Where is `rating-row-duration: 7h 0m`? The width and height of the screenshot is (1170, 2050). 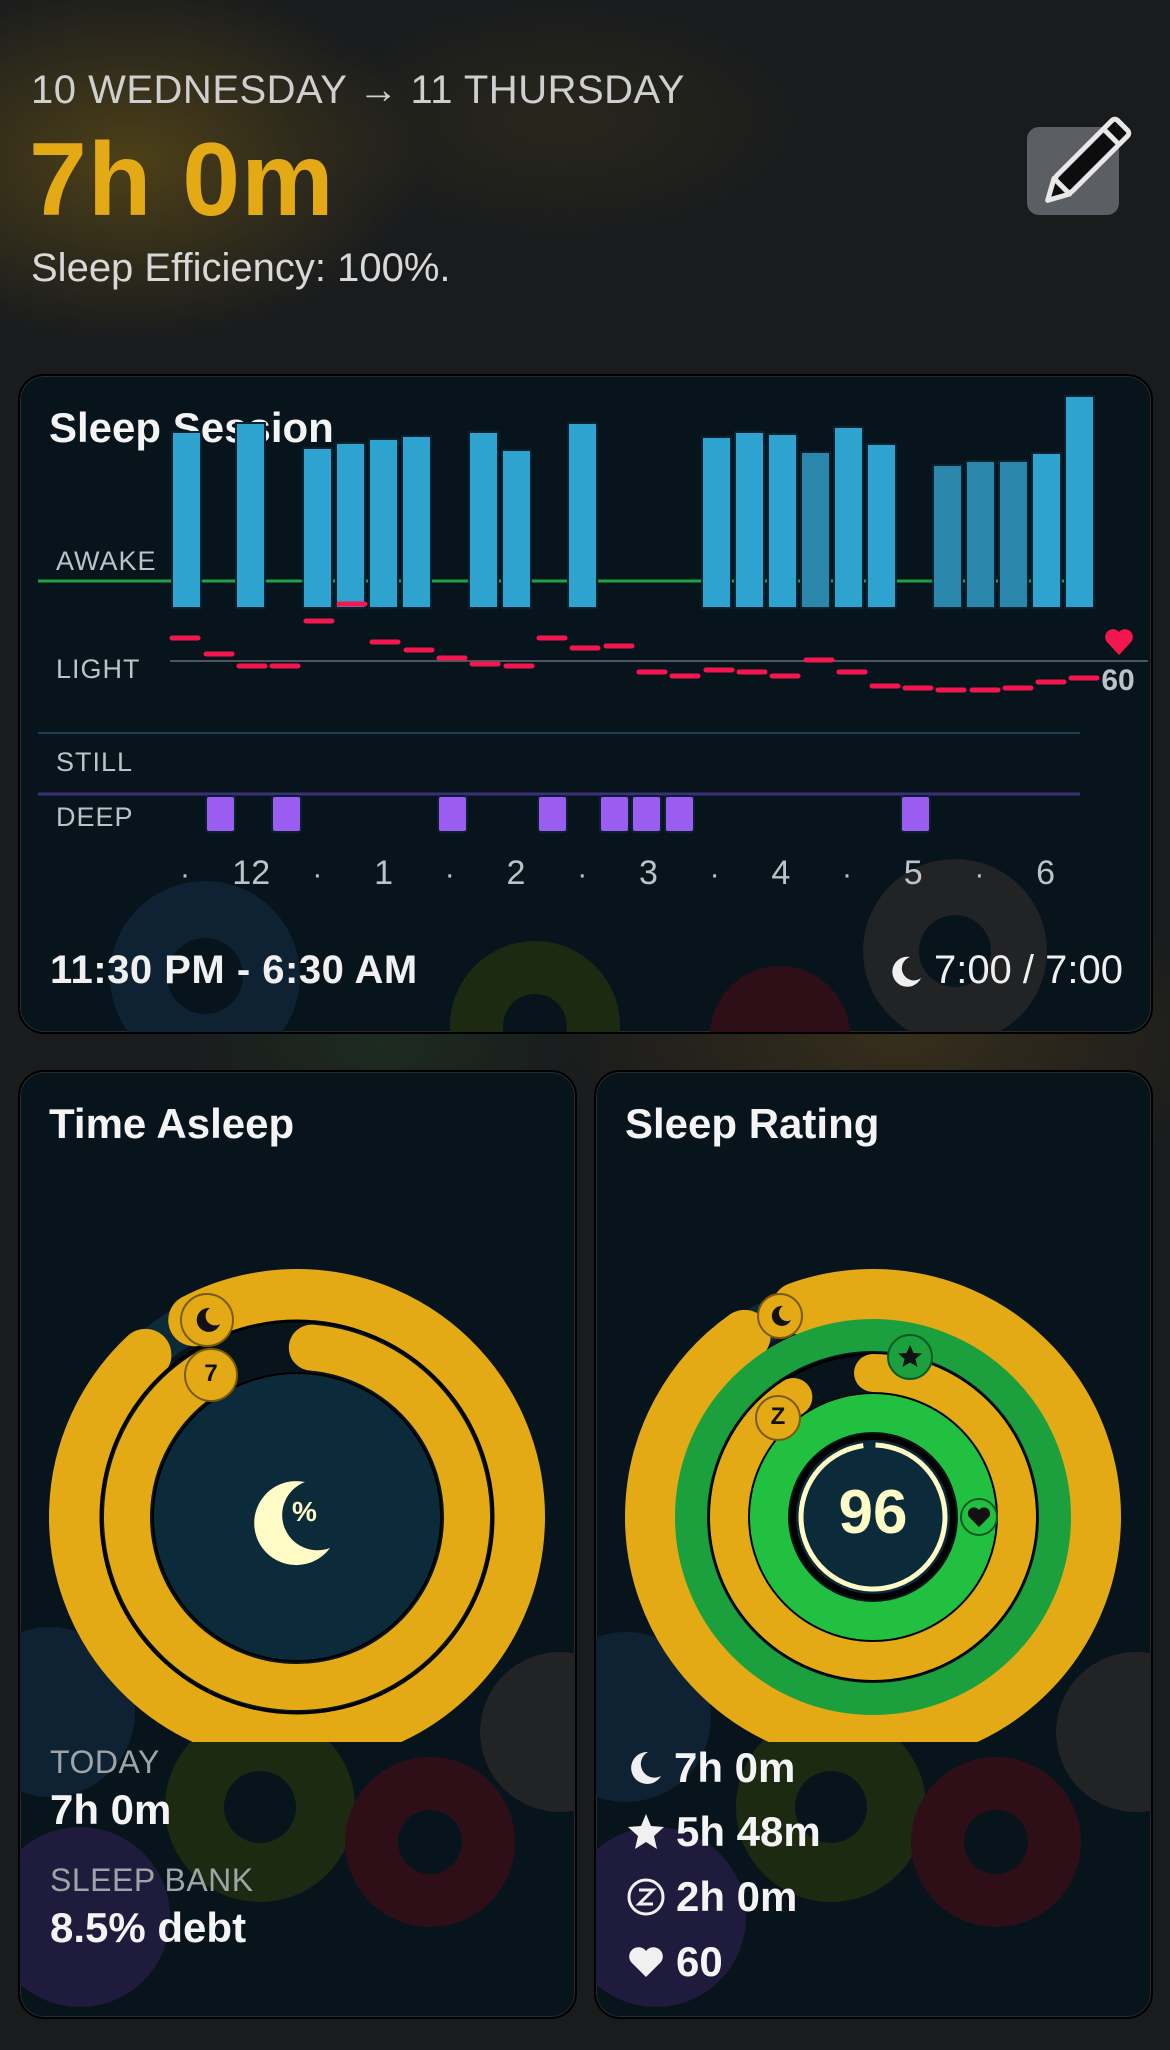
rating-row-duration: 7h 0m is located at coordinates (710, 1768).